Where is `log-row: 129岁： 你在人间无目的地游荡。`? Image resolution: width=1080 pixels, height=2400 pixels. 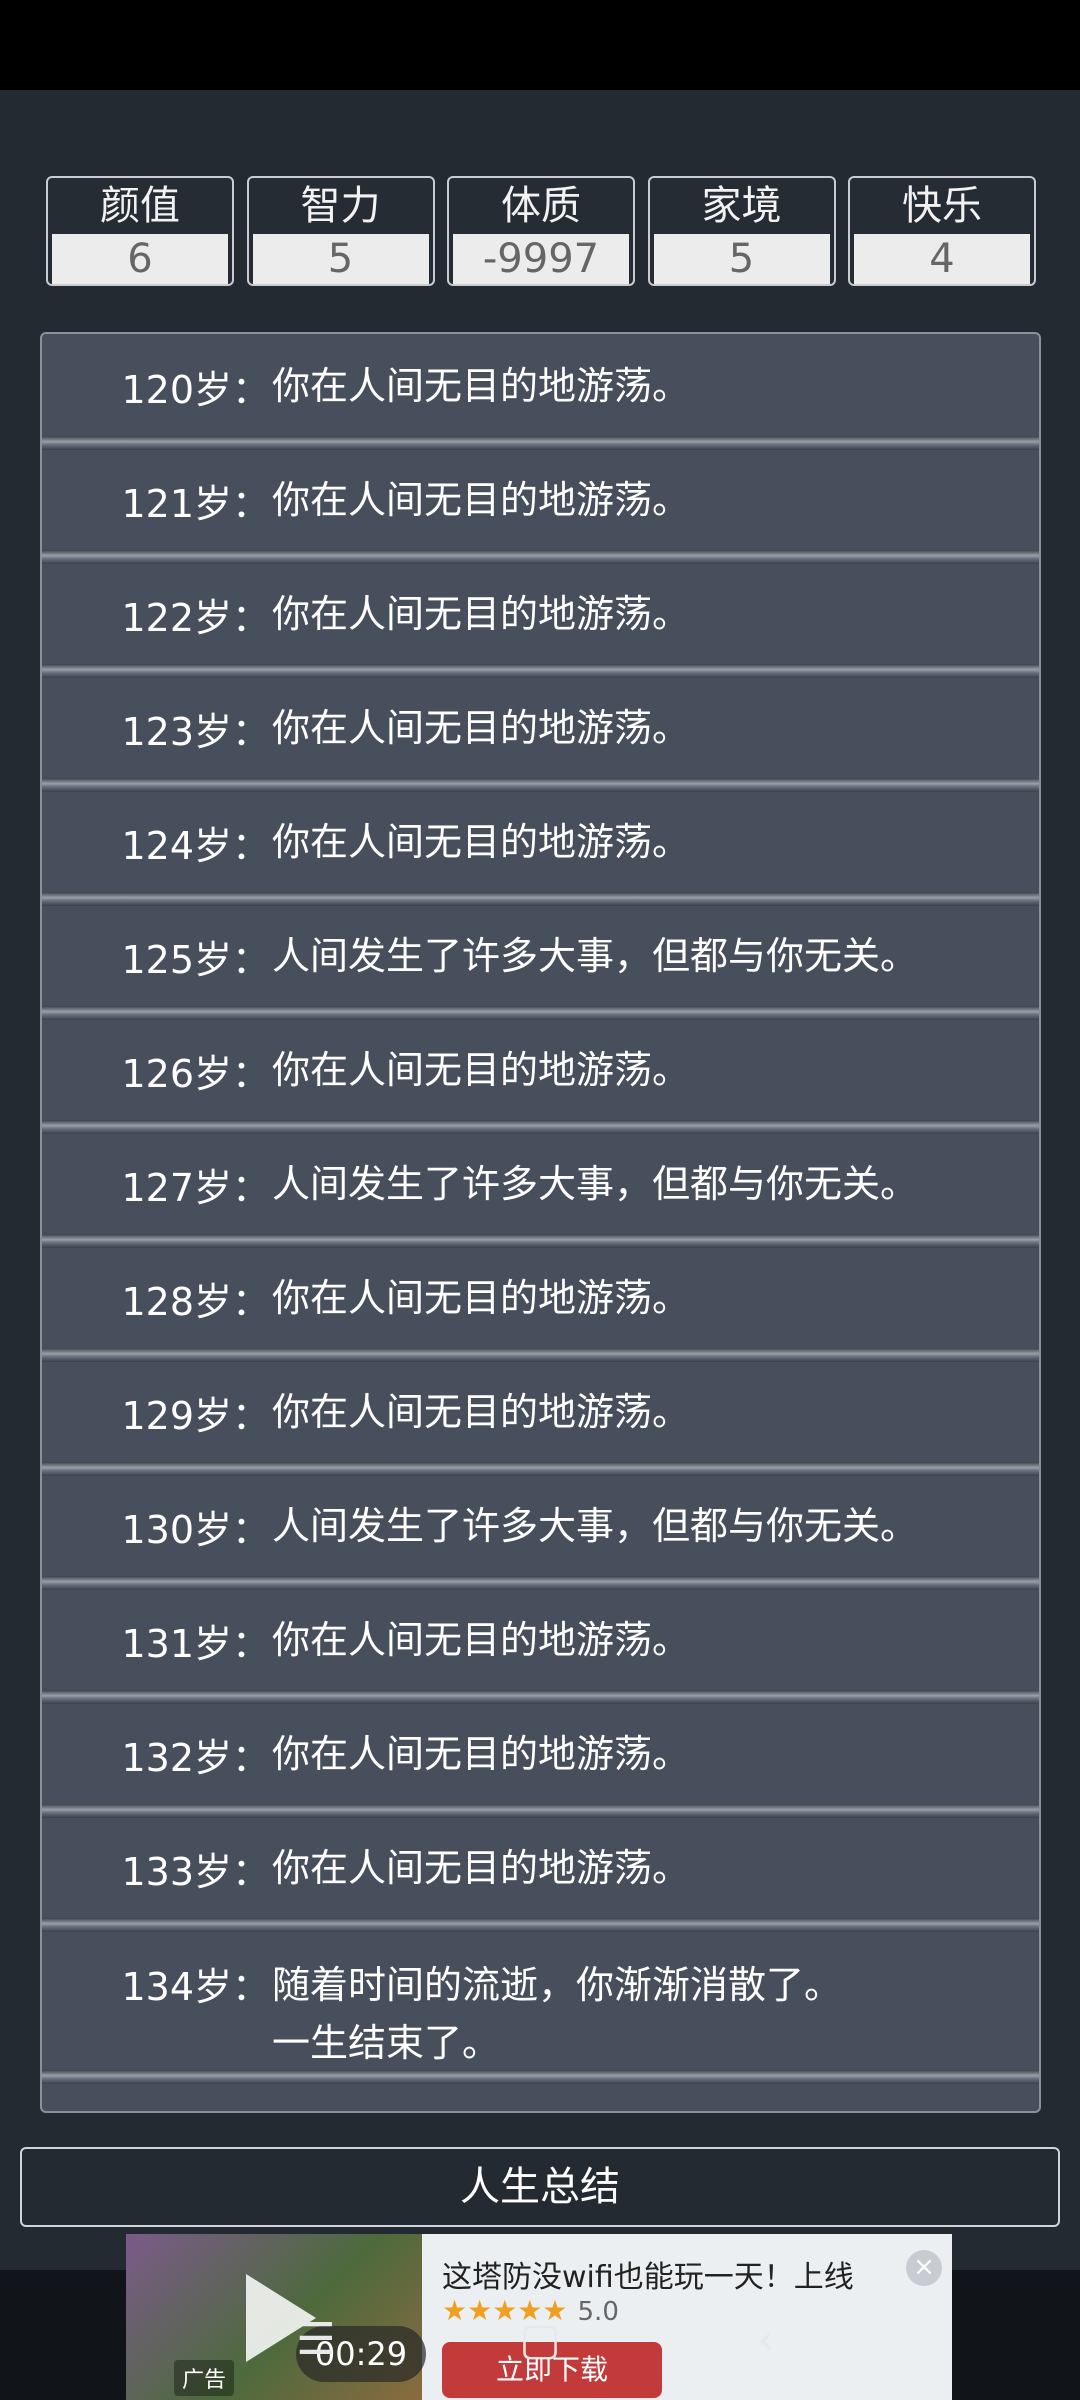
log-row: 129岁： 你在人间无目的地游荡。 is located at coordinates (540, 1418).